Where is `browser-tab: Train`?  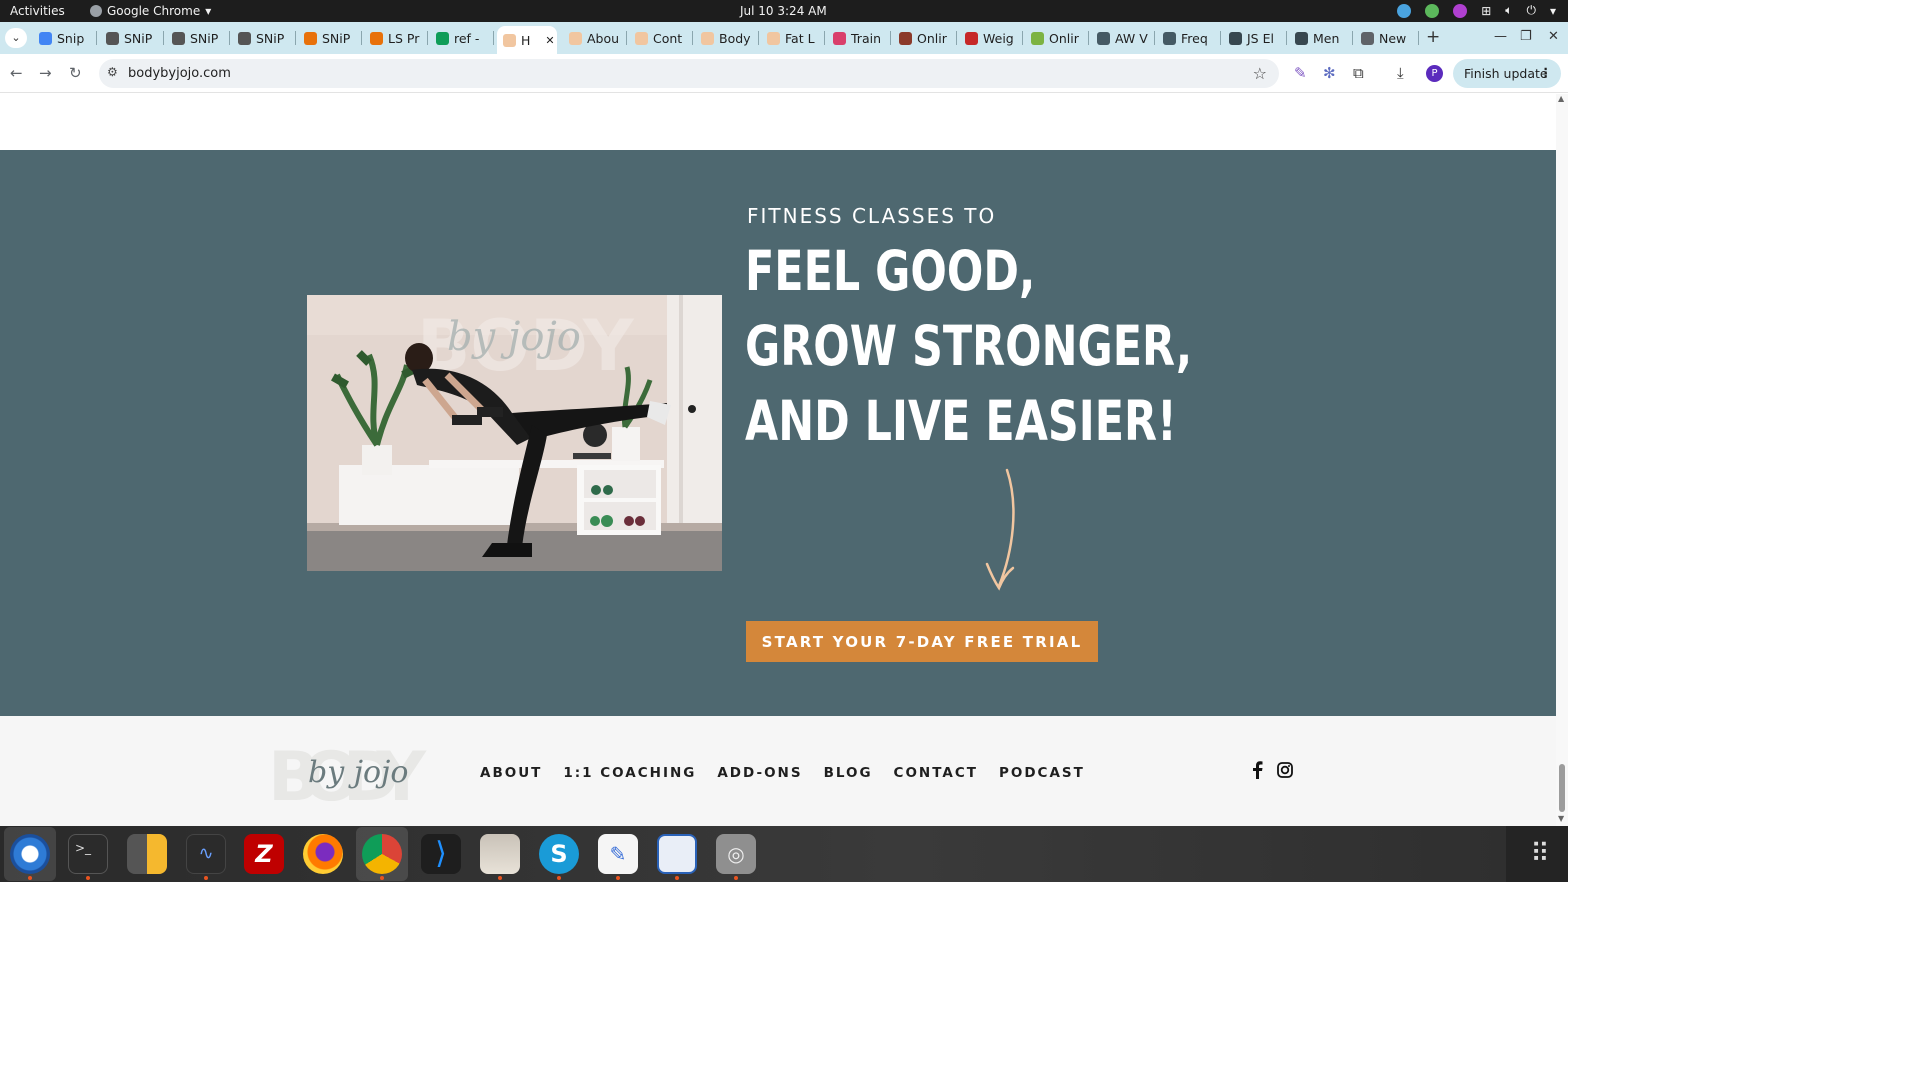 browser-tab: Train is located at coordinates (859, 38).